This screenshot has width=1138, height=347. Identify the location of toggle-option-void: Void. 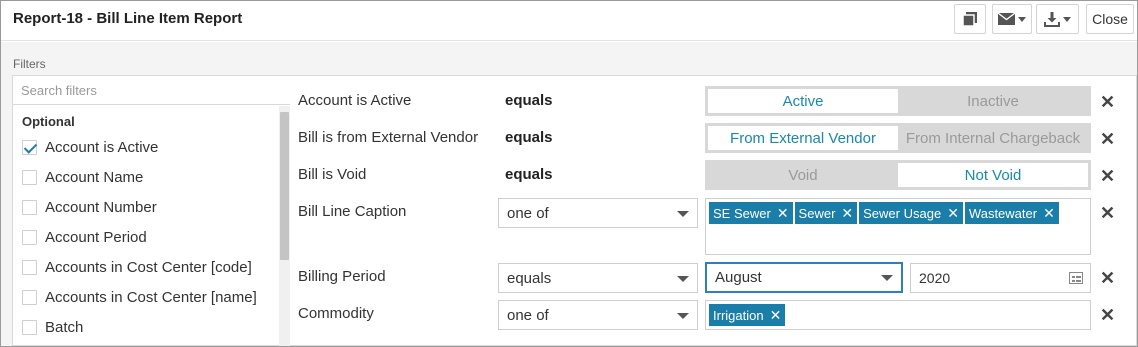
(803, 175).